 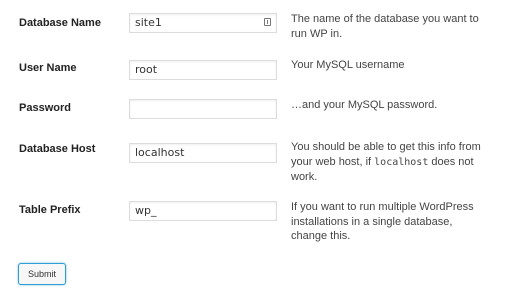 I want to click on submit-button: Submit, so click(x=42, y=274).